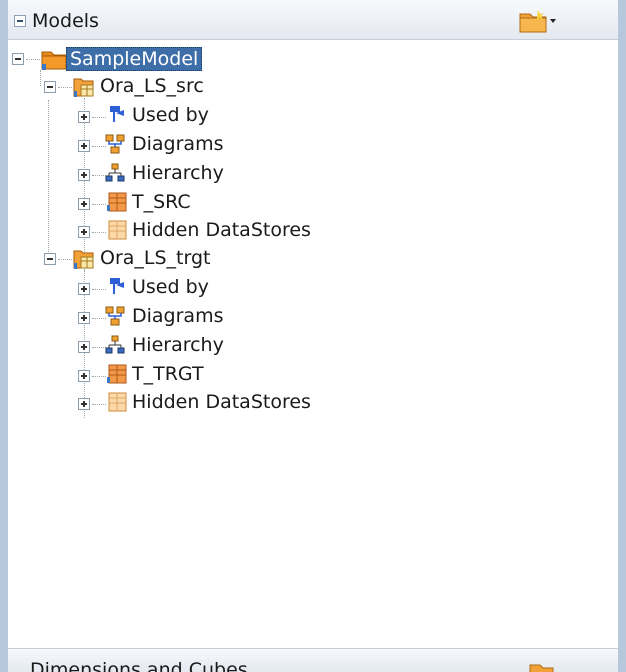  I want to click on model-folder-icon, so click(54, 60).